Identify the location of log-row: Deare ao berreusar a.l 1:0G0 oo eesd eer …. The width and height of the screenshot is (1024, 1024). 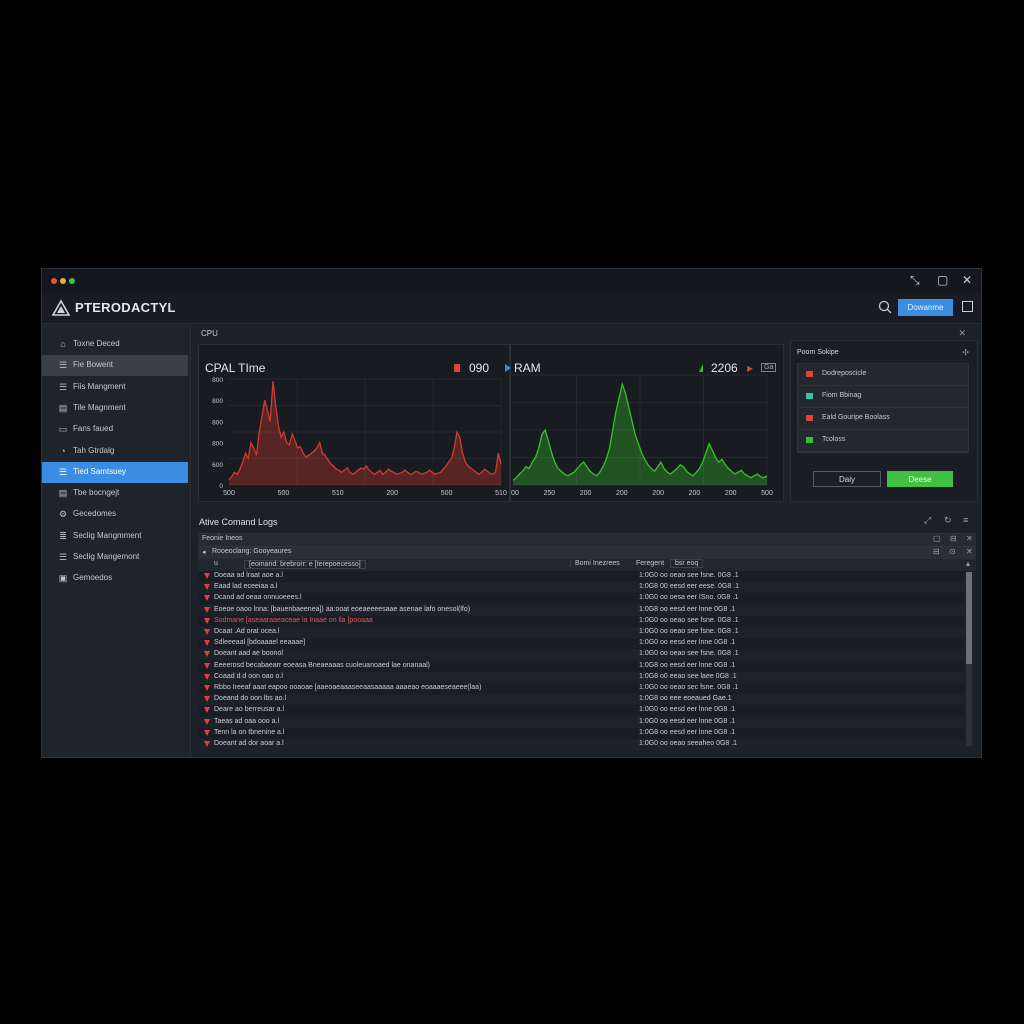
(581, 711).